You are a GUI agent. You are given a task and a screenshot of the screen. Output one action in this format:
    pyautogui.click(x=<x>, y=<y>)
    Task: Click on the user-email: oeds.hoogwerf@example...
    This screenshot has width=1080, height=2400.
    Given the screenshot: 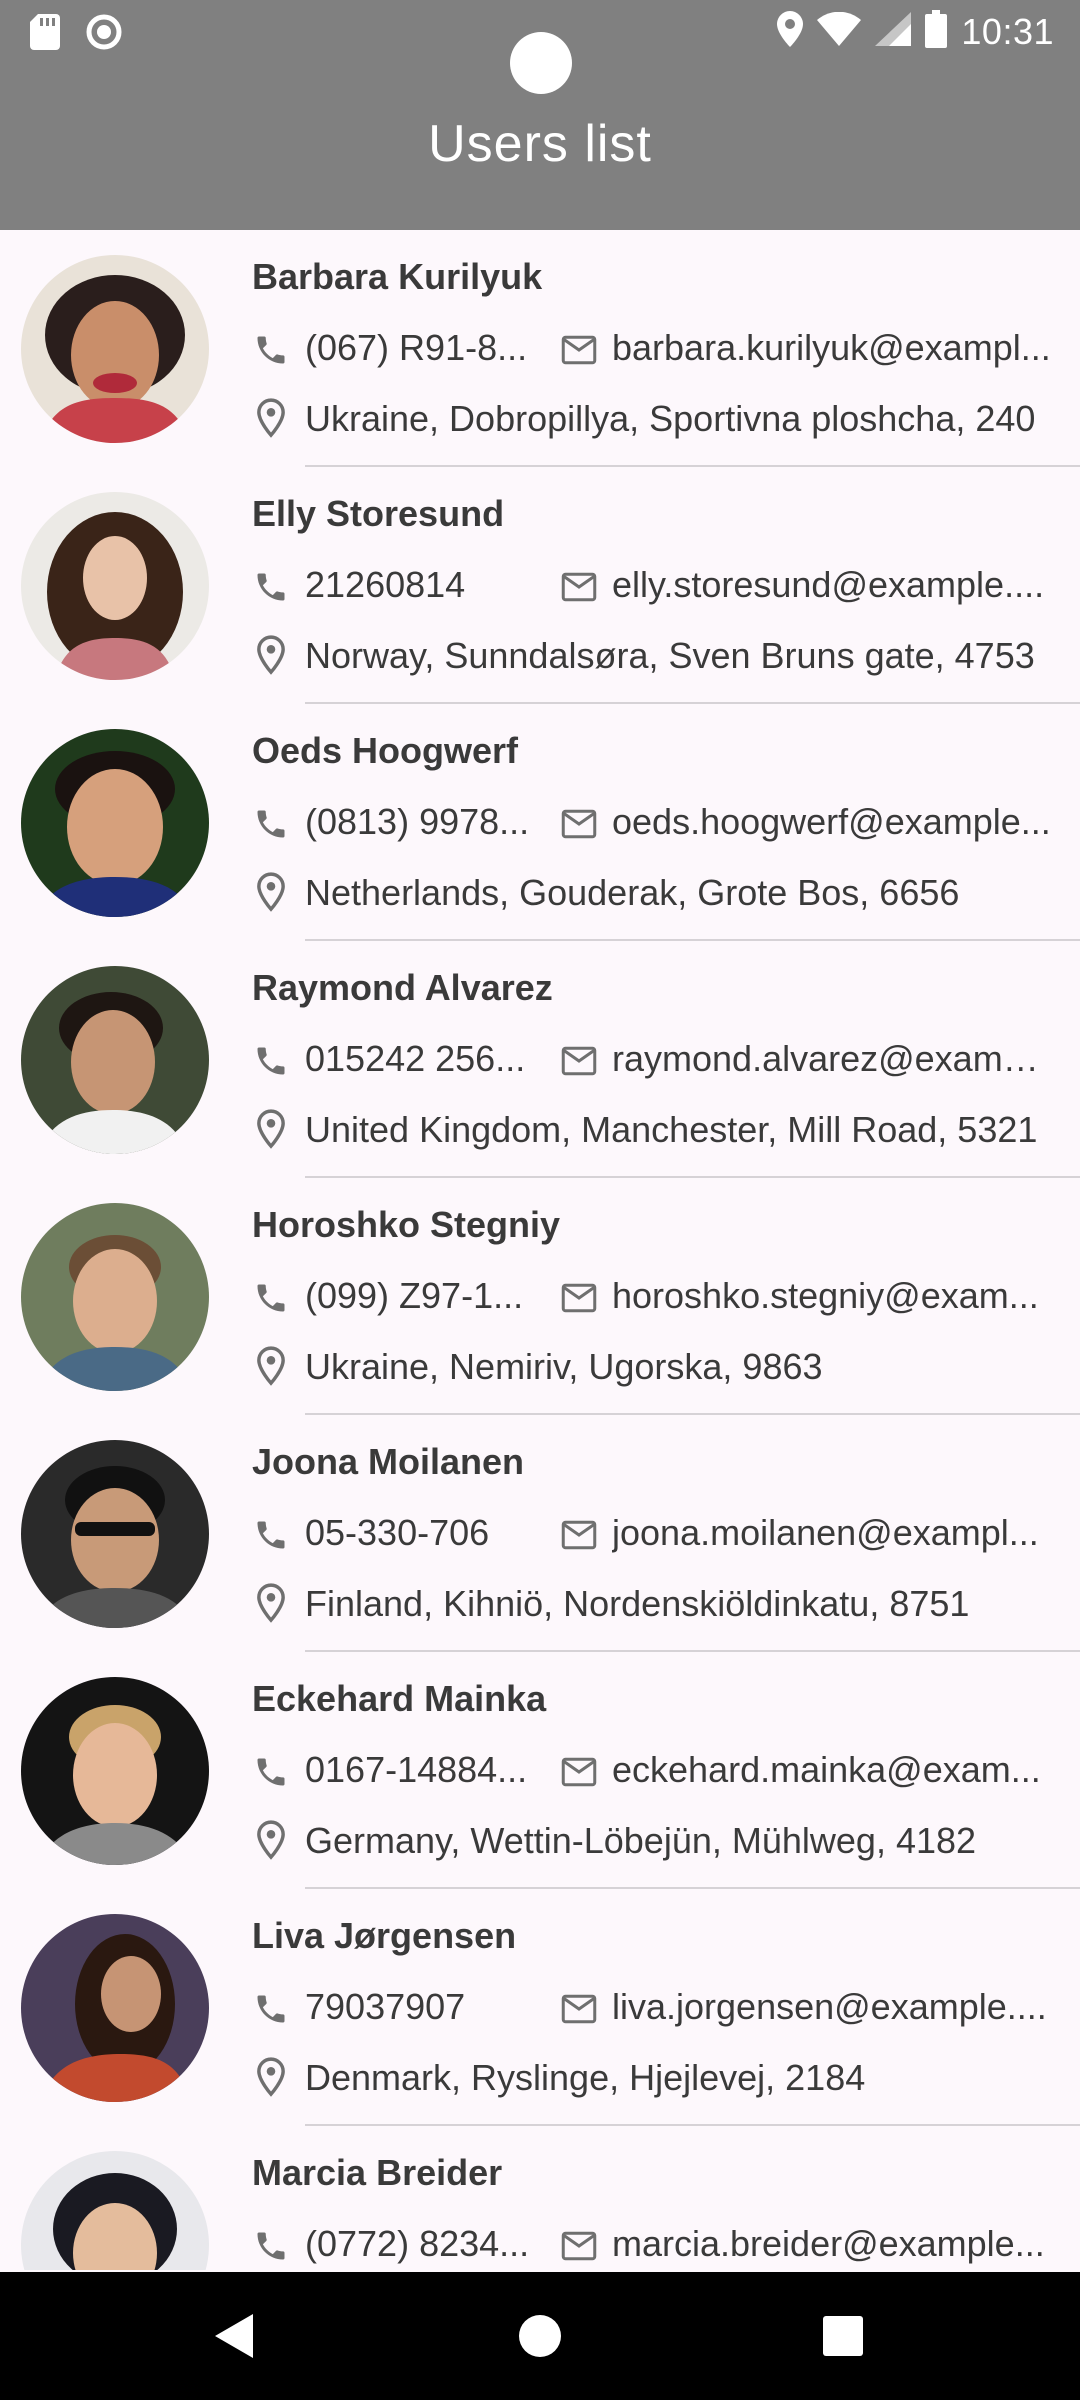 What is the action you would take?
    pyautogui.click(x=832, y=822)
    